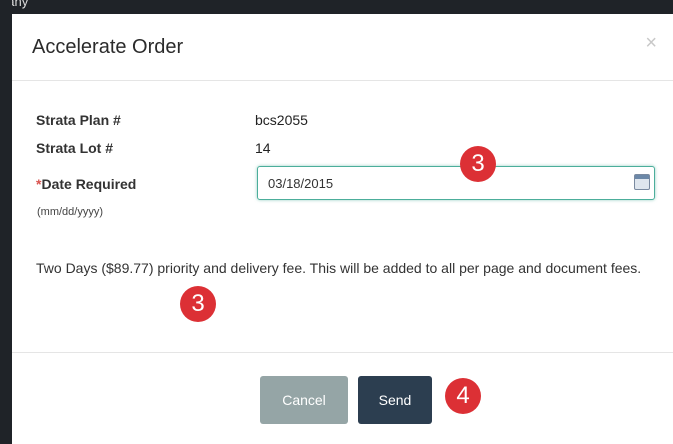  Describe the element at coordinates (89, 184) in the screenshot. I see `date-required-text: Date Required` at that location.